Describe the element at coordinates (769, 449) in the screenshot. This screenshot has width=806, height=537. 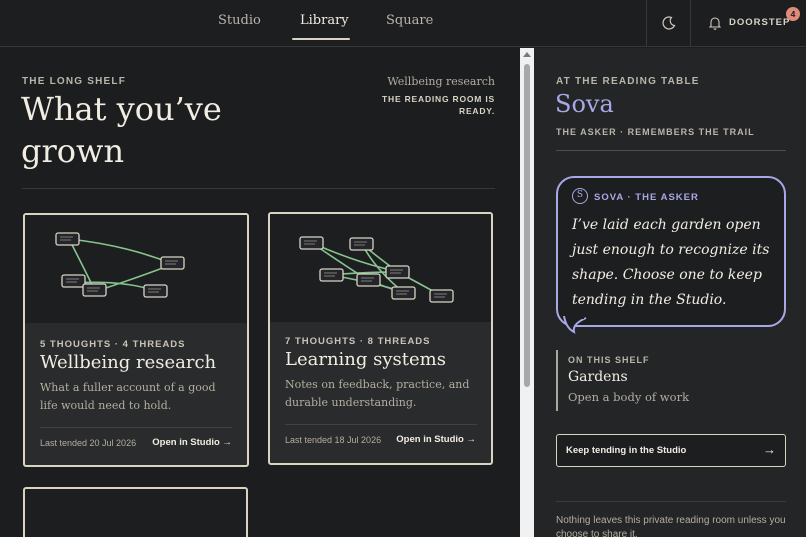
I see `arrow-right-icon: →` at that location.